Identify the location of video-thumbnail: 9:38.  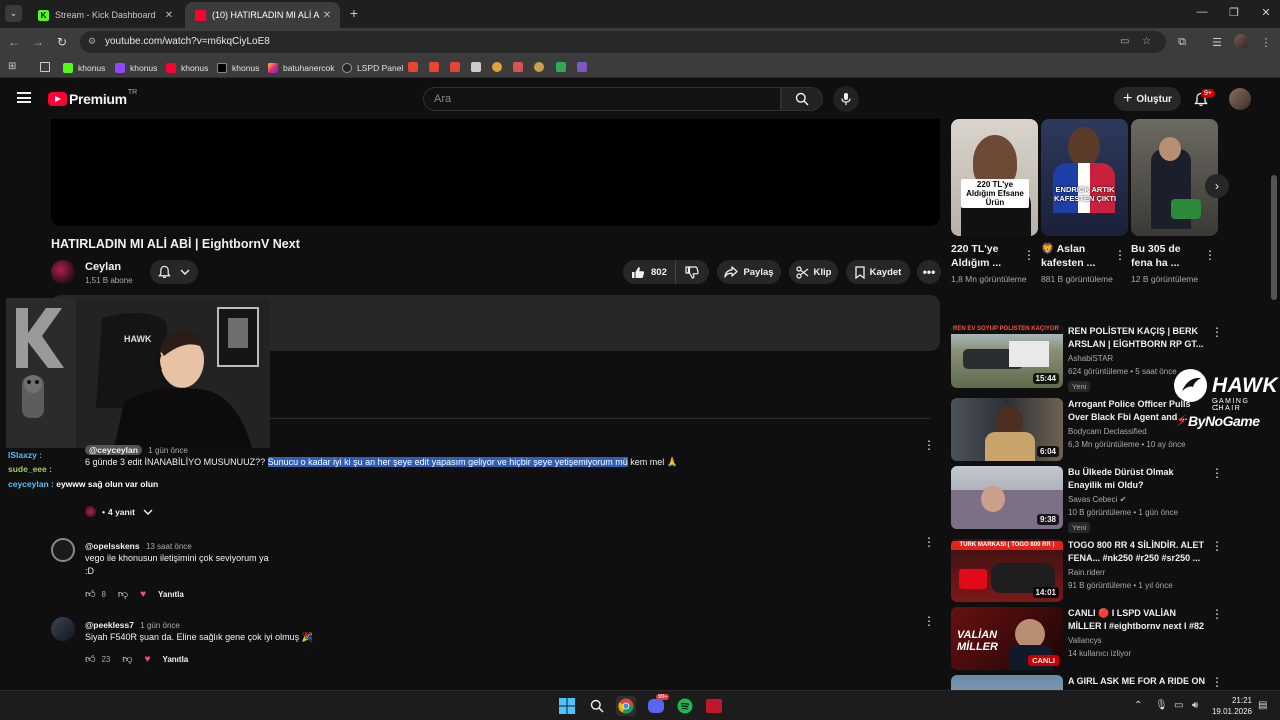
(1007, 497).